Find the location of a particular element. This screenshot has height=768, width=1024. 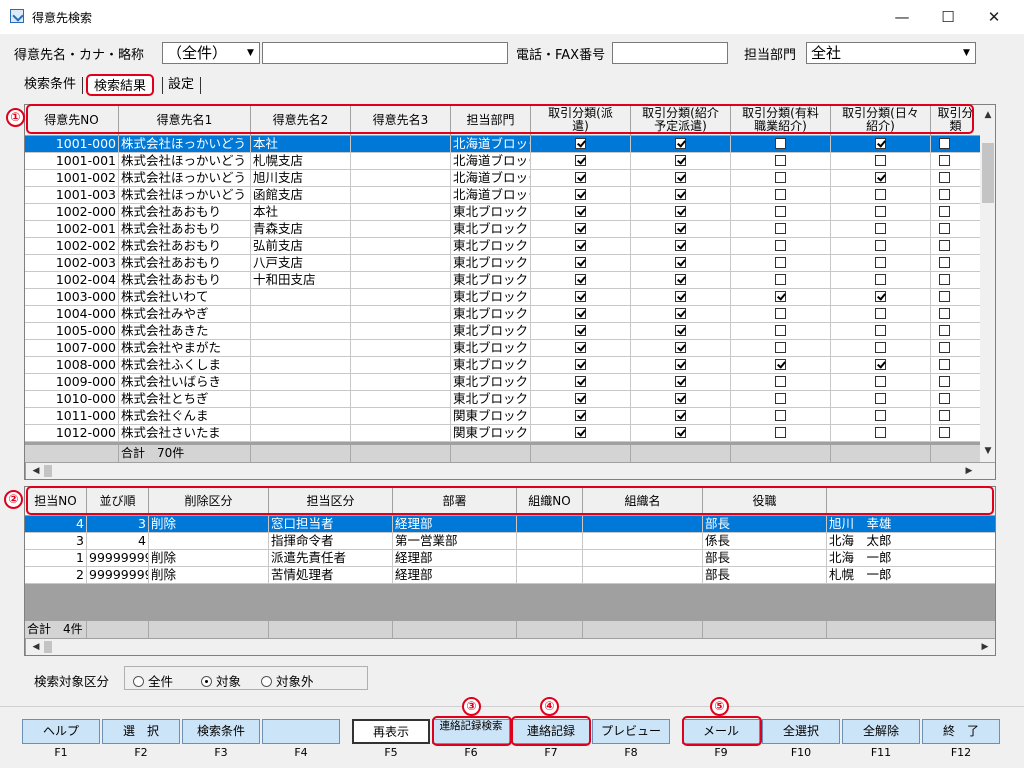

table-row: 1005-000 株式会社あきた 東北ブロック is located at coordinates (503, 331).